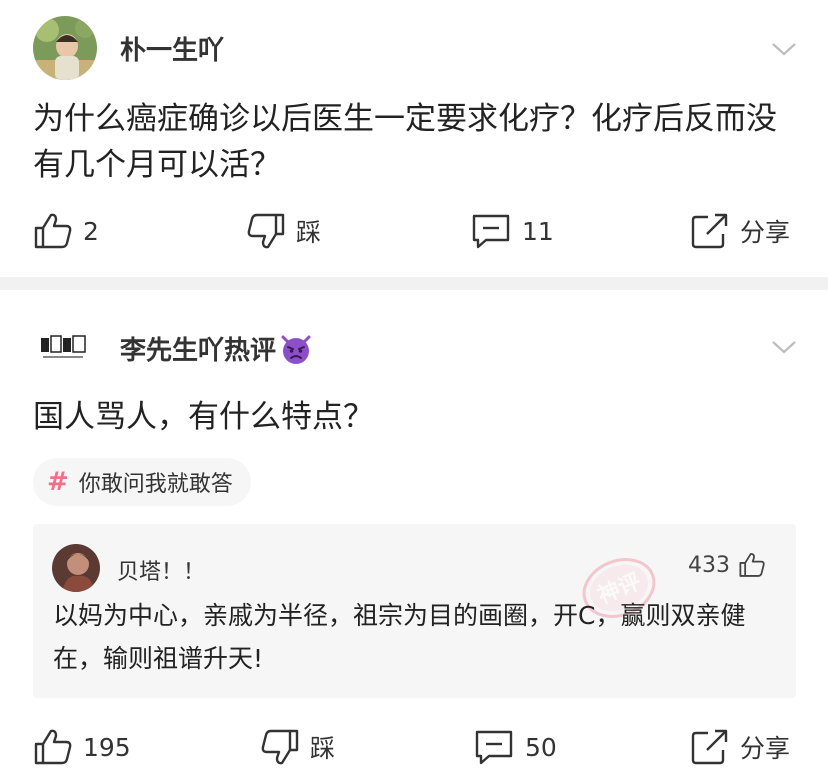 This screenshot has height=777, width=828. I want to click on hashtag-icon: #, so click(58, 482).